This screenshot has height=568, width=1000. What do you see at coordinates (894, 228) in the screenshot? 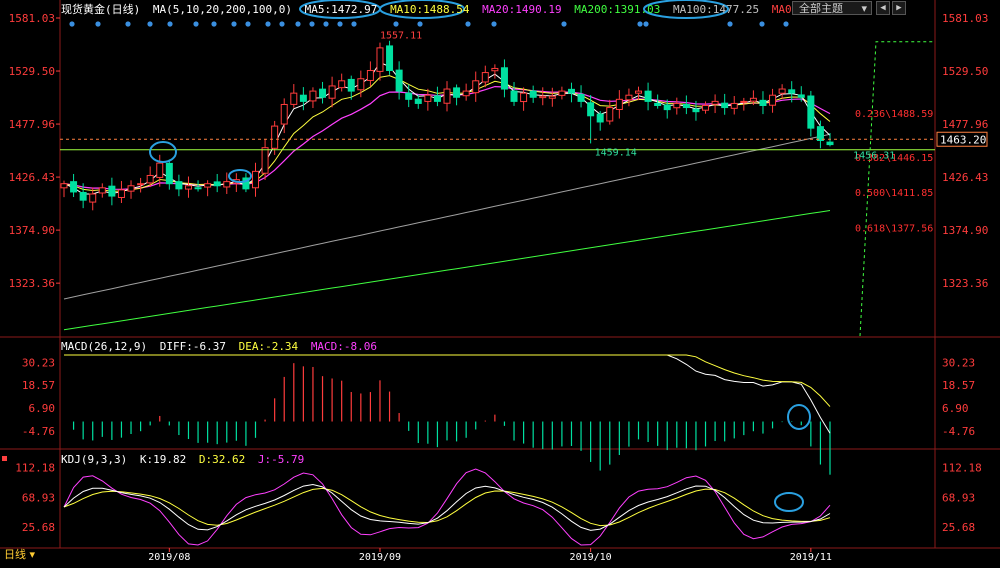
I see `fib-level-label: 0.618\1377.56` at bounding box center [894, 228].